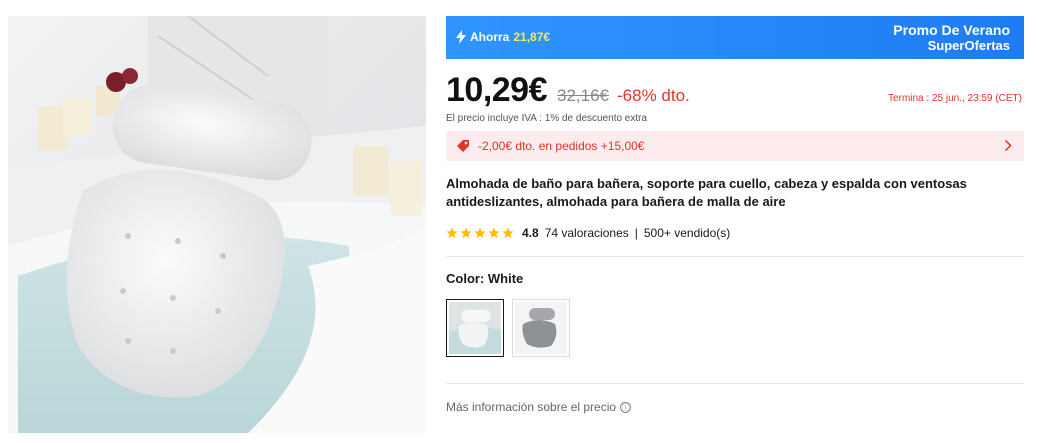  I want to click on rating-stars, so click(480, 233).